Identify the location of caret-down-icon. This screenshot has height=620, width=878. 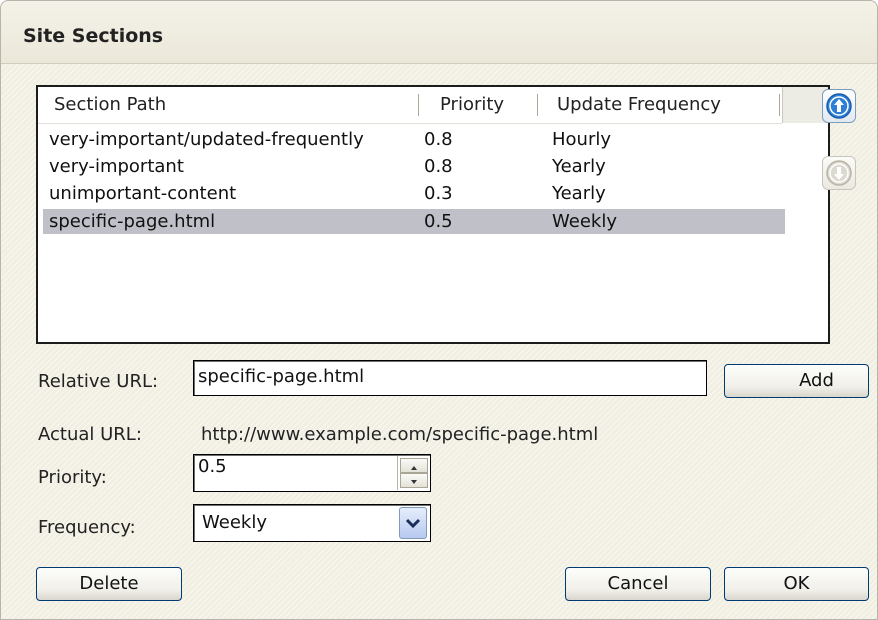
(414, 482).